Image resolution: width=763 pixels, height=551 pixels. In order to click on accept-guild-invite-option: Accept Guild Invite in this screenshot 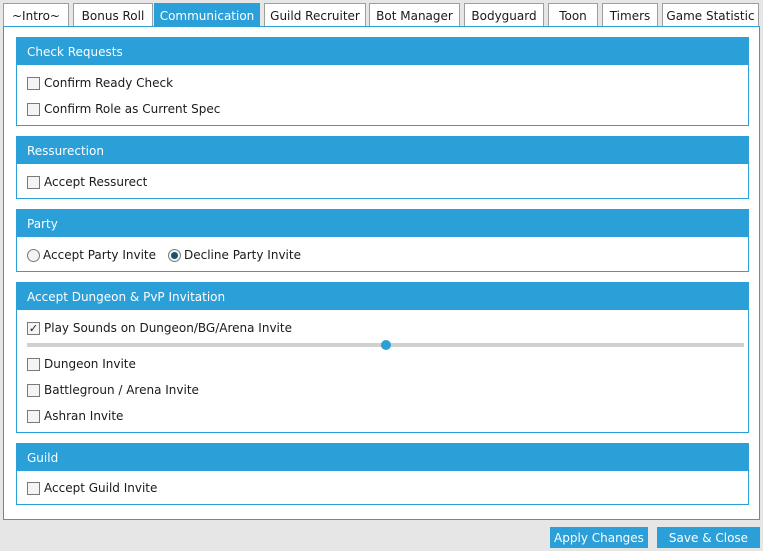, I will do `click(92, 488)`.